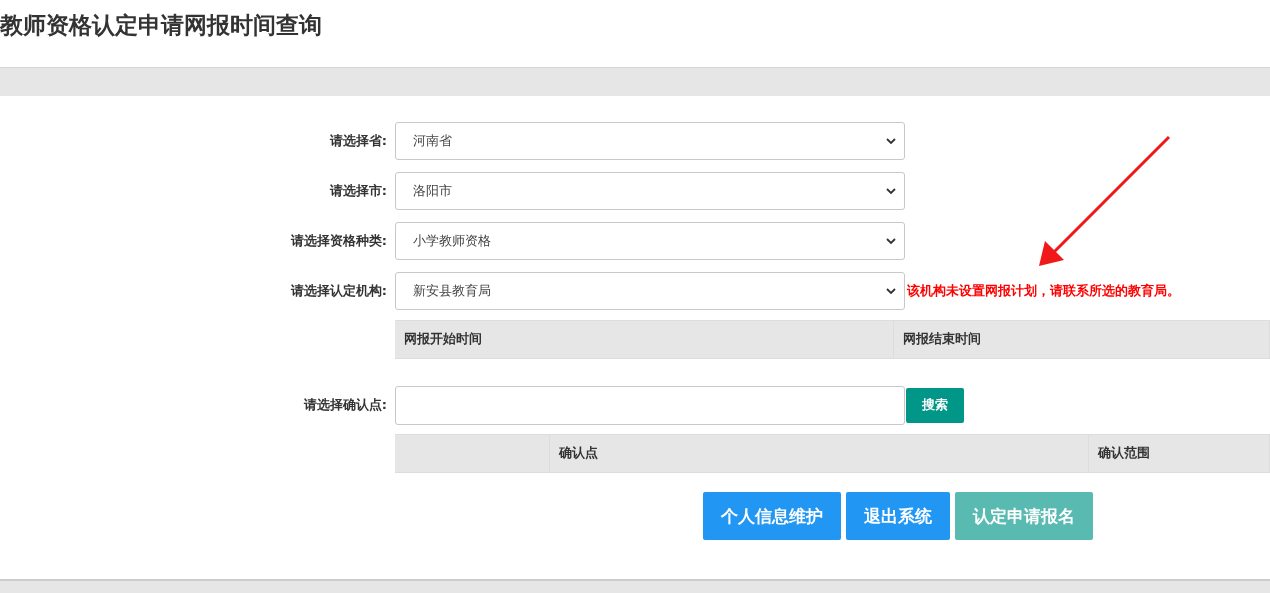 Image resolution: width=1270 pixels, height=593 pixels. Describe the element at coordinates (650, 291) in the screenshot. I see `dropdown-field: 新安县教育局` at that location.